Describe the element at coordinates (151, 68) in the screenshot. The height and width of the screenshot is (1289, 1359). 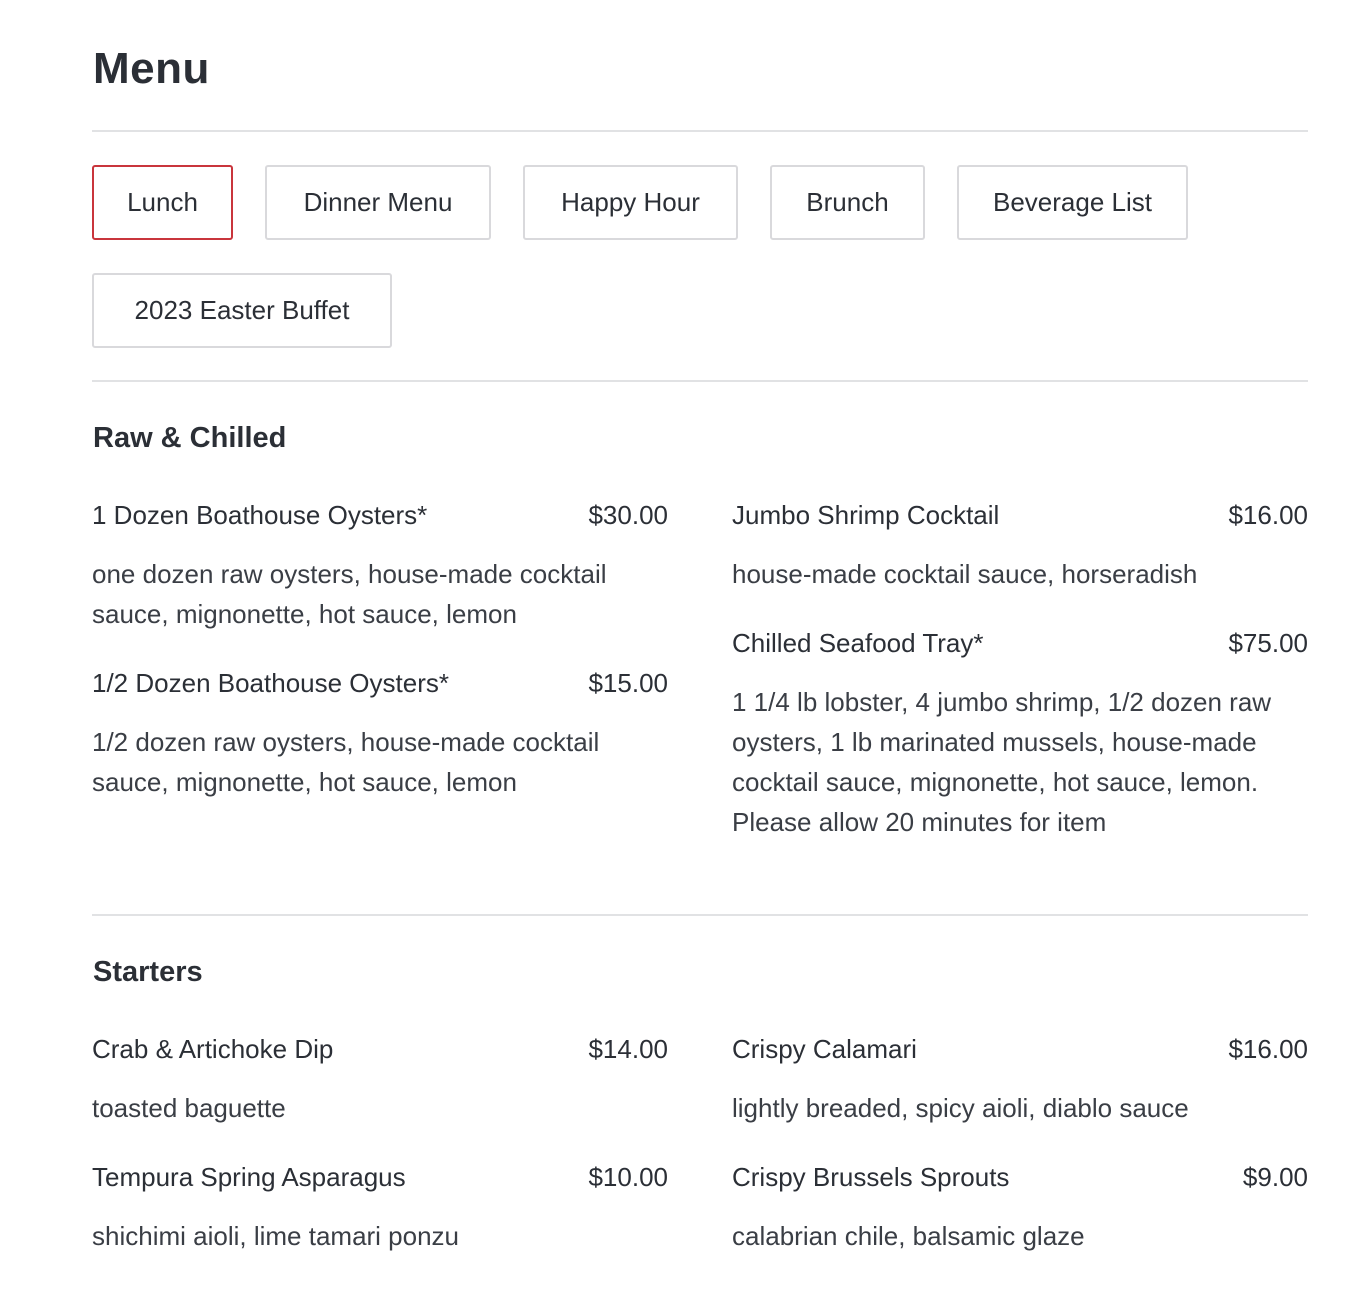
I see `page-title: Menu` at that location.